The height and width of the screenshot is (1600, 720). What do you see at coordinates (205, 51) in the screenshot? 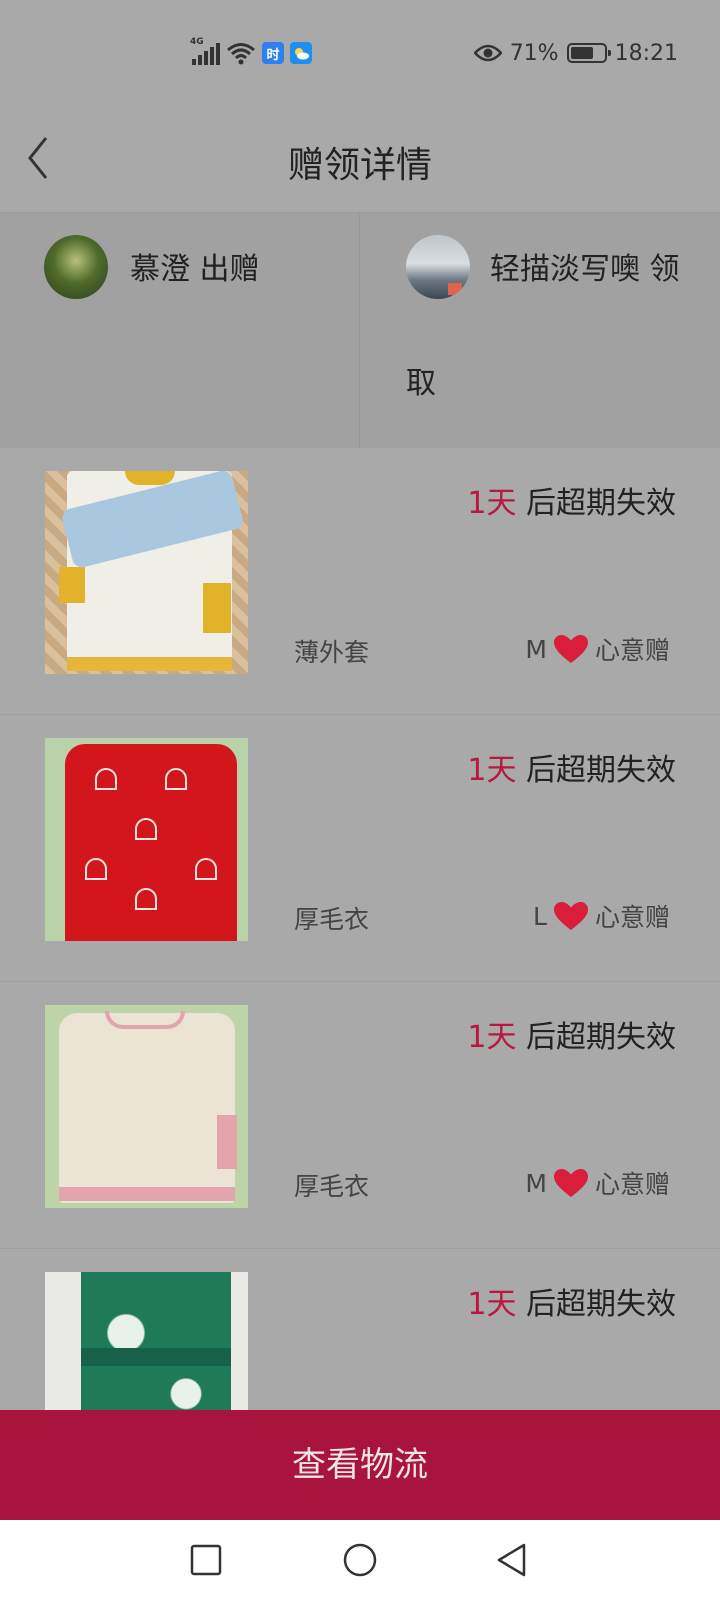
I see `cellular-signal-icon: 4G` at bounding box center [205, 51].